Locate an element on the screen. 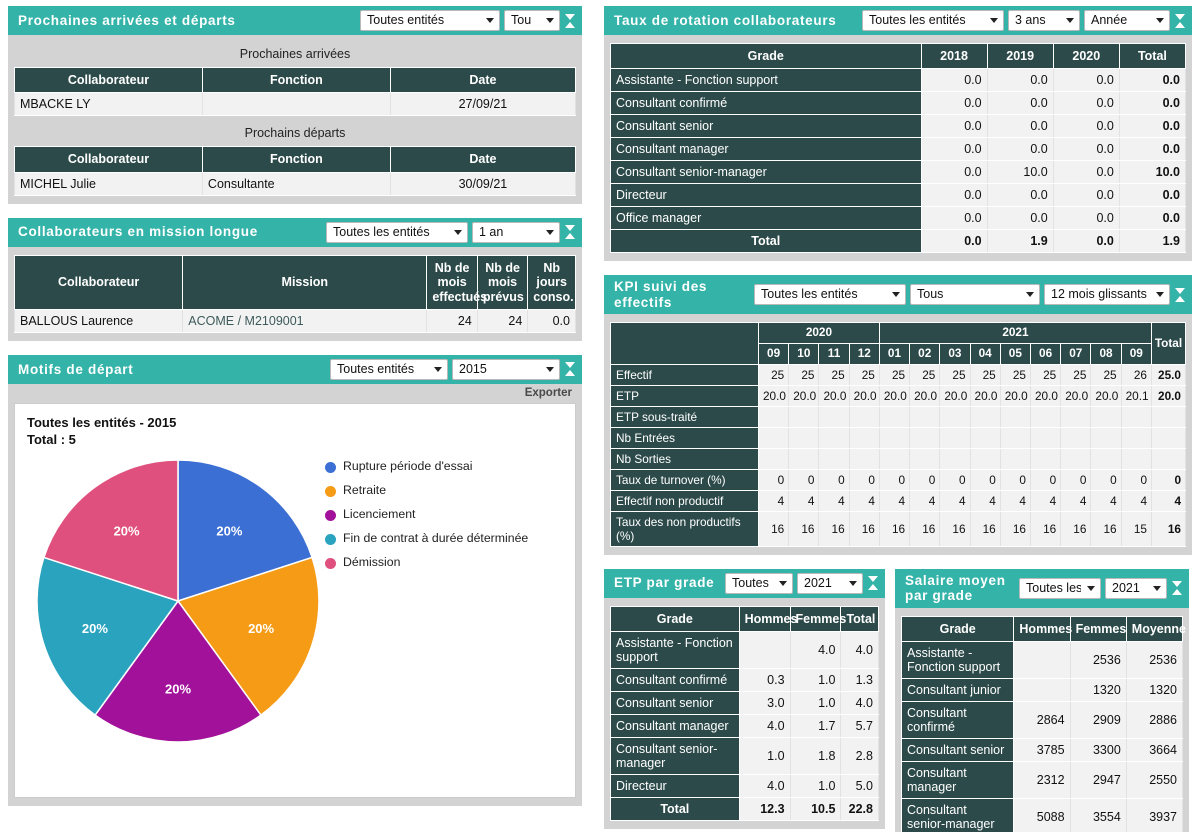 This screenshot has height=832, width=1200. table-row: ETP sous-traité is located at coordinates (898, 416).